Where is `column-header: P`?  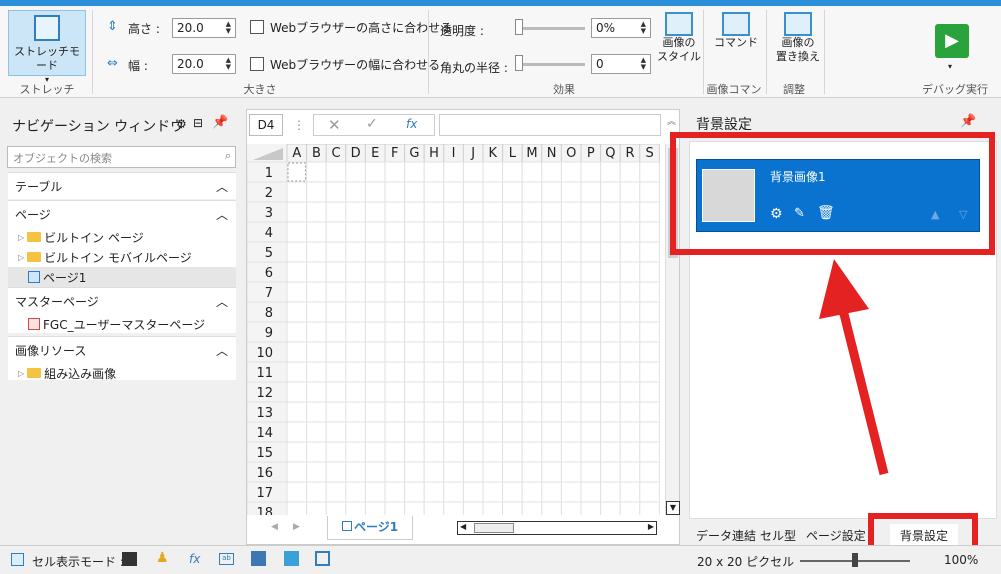 column-header: P is located at coordinates (591, 153).